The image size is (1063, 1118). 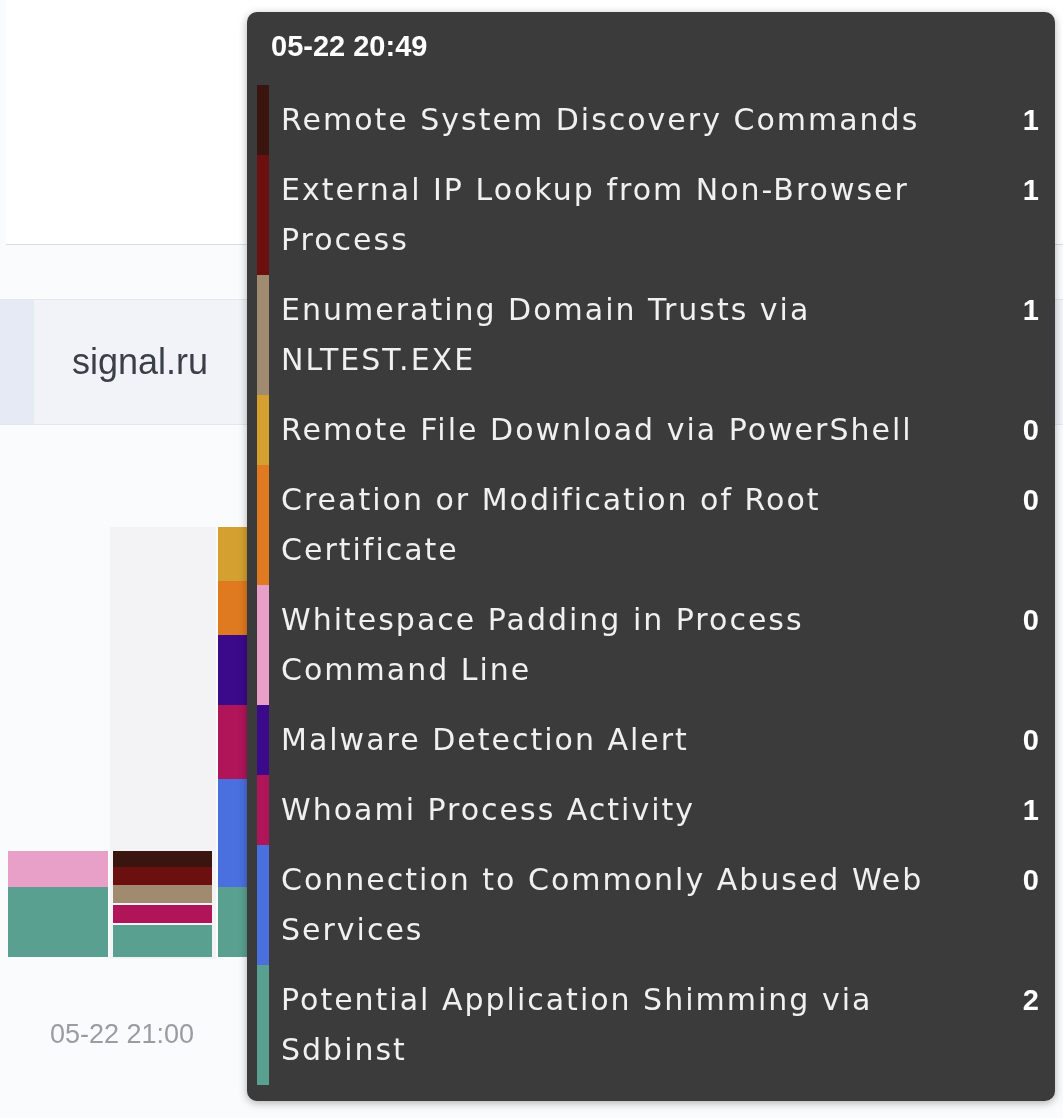 What do you see at coordinates (542, 645) in the screenshot?
I see `series-name: Whitespace Padding in Process Command Line` at bounding box center [542, 645].